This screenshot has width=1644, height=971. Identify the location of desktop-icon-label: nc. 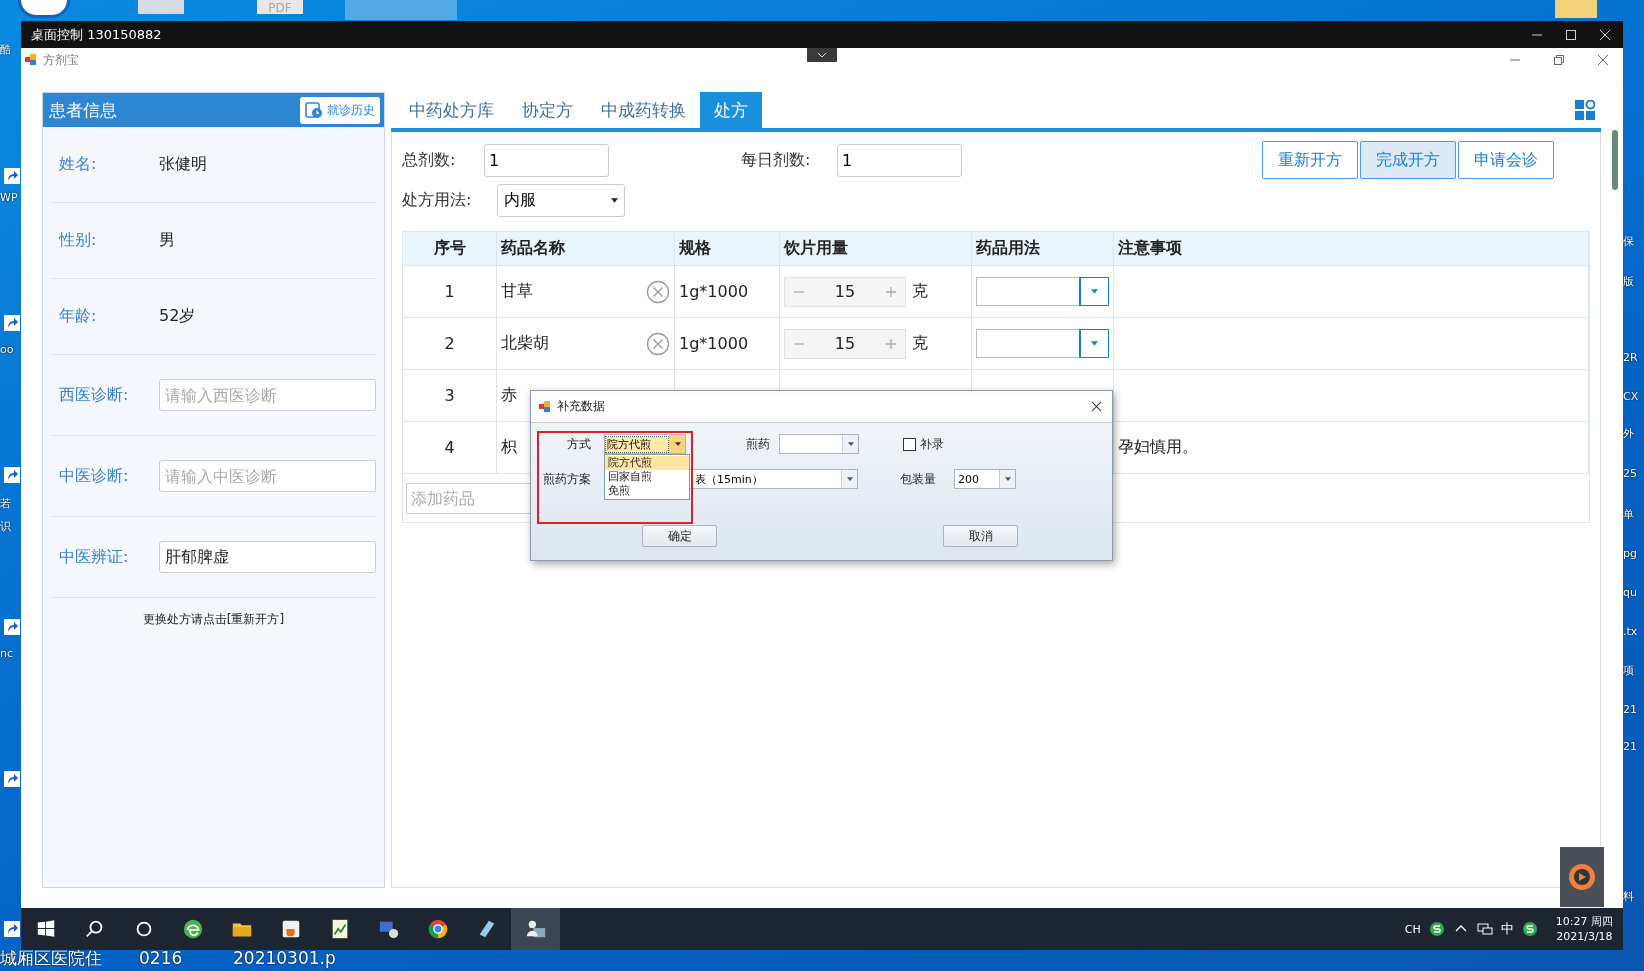
(10, 654).